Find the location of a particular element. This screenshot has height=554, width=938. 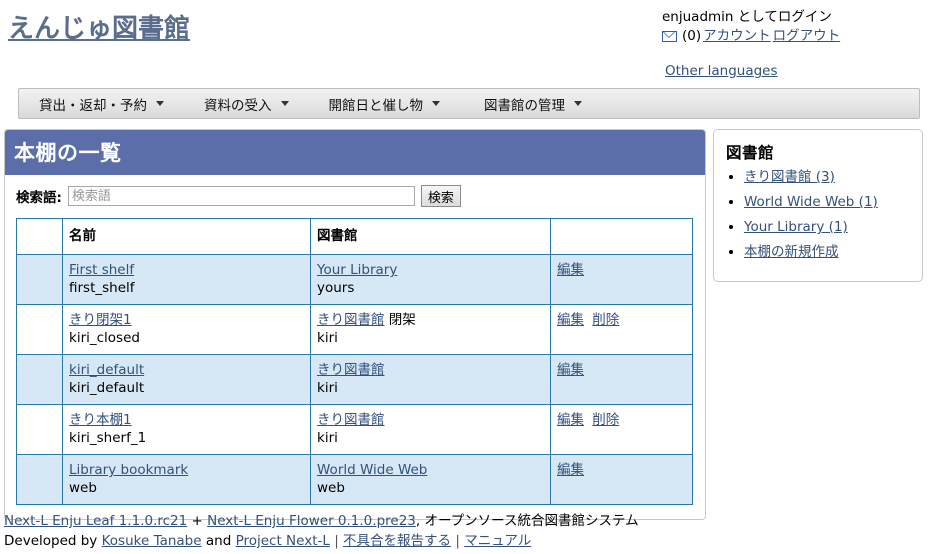

library-link: Your Library is located at coordinates (357, 270).